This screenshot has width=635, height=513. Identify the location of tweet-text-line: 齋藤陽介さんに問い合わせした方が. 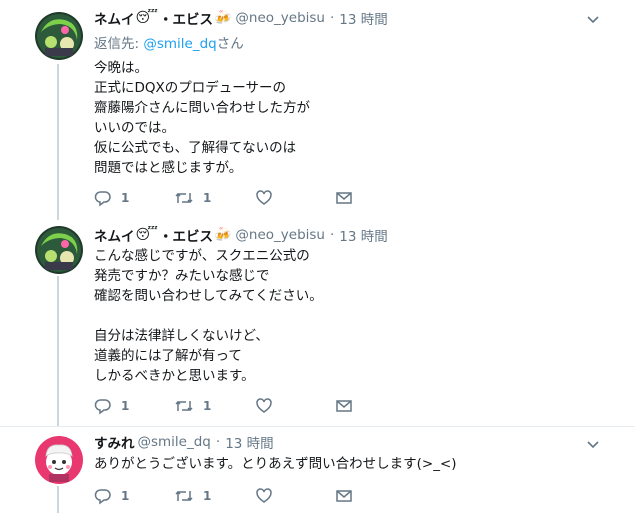
(202, 108).